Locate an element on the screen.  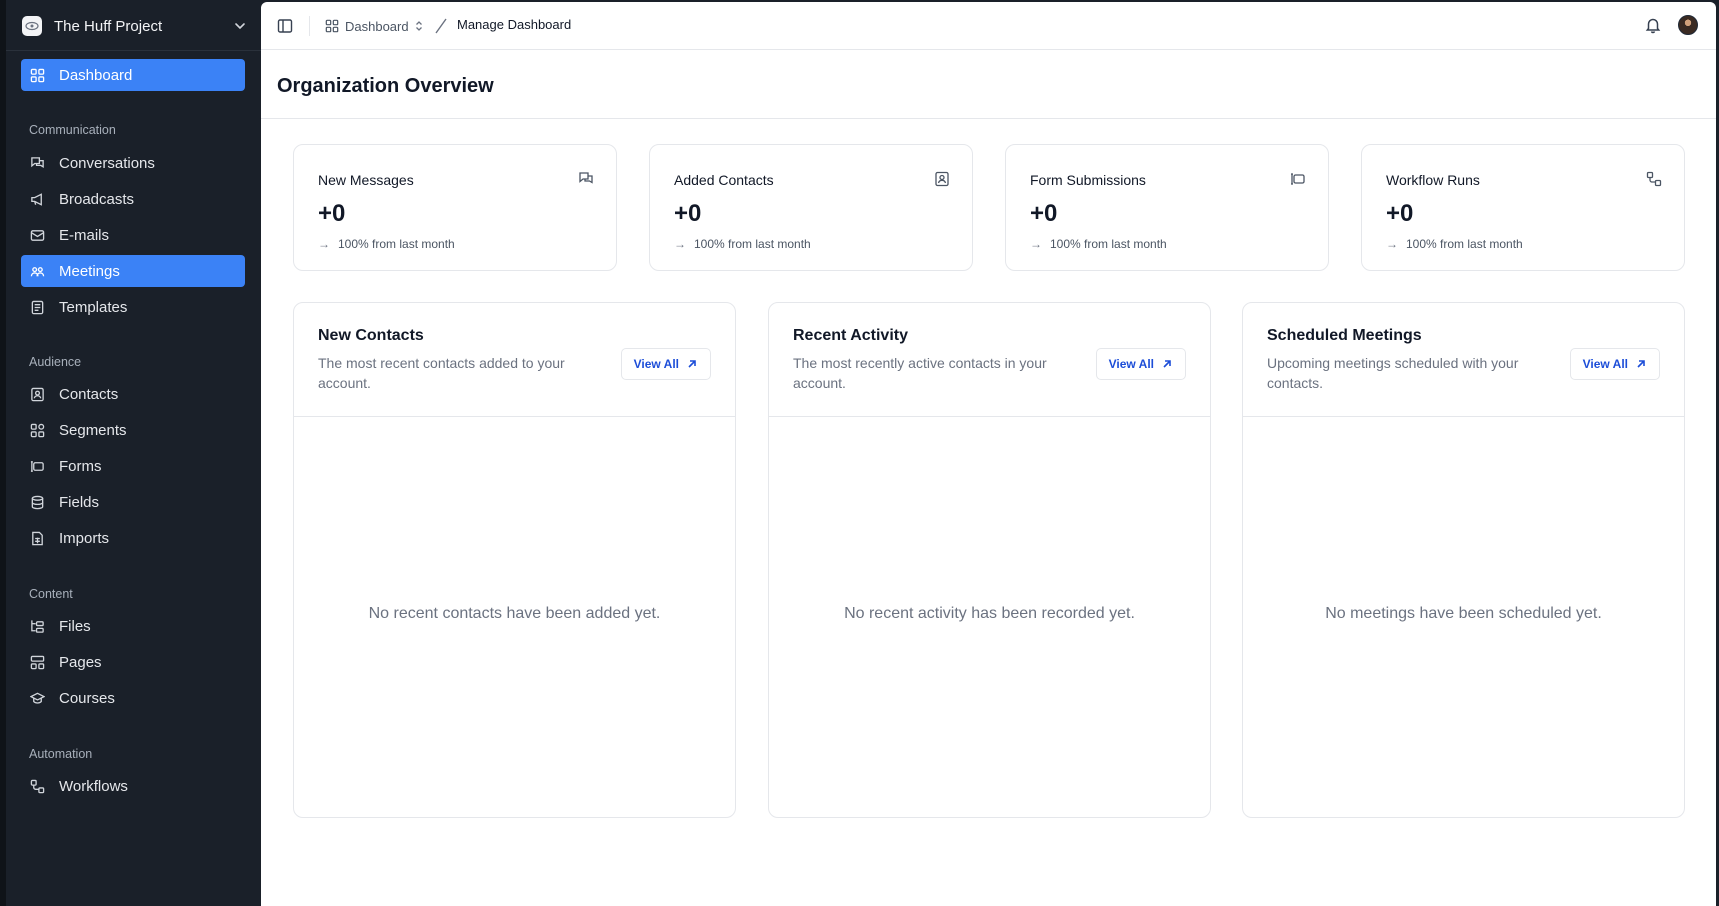
stat-card-new-messages: New Messages +0 → 100% from last month is located at coordinates (455, 207).